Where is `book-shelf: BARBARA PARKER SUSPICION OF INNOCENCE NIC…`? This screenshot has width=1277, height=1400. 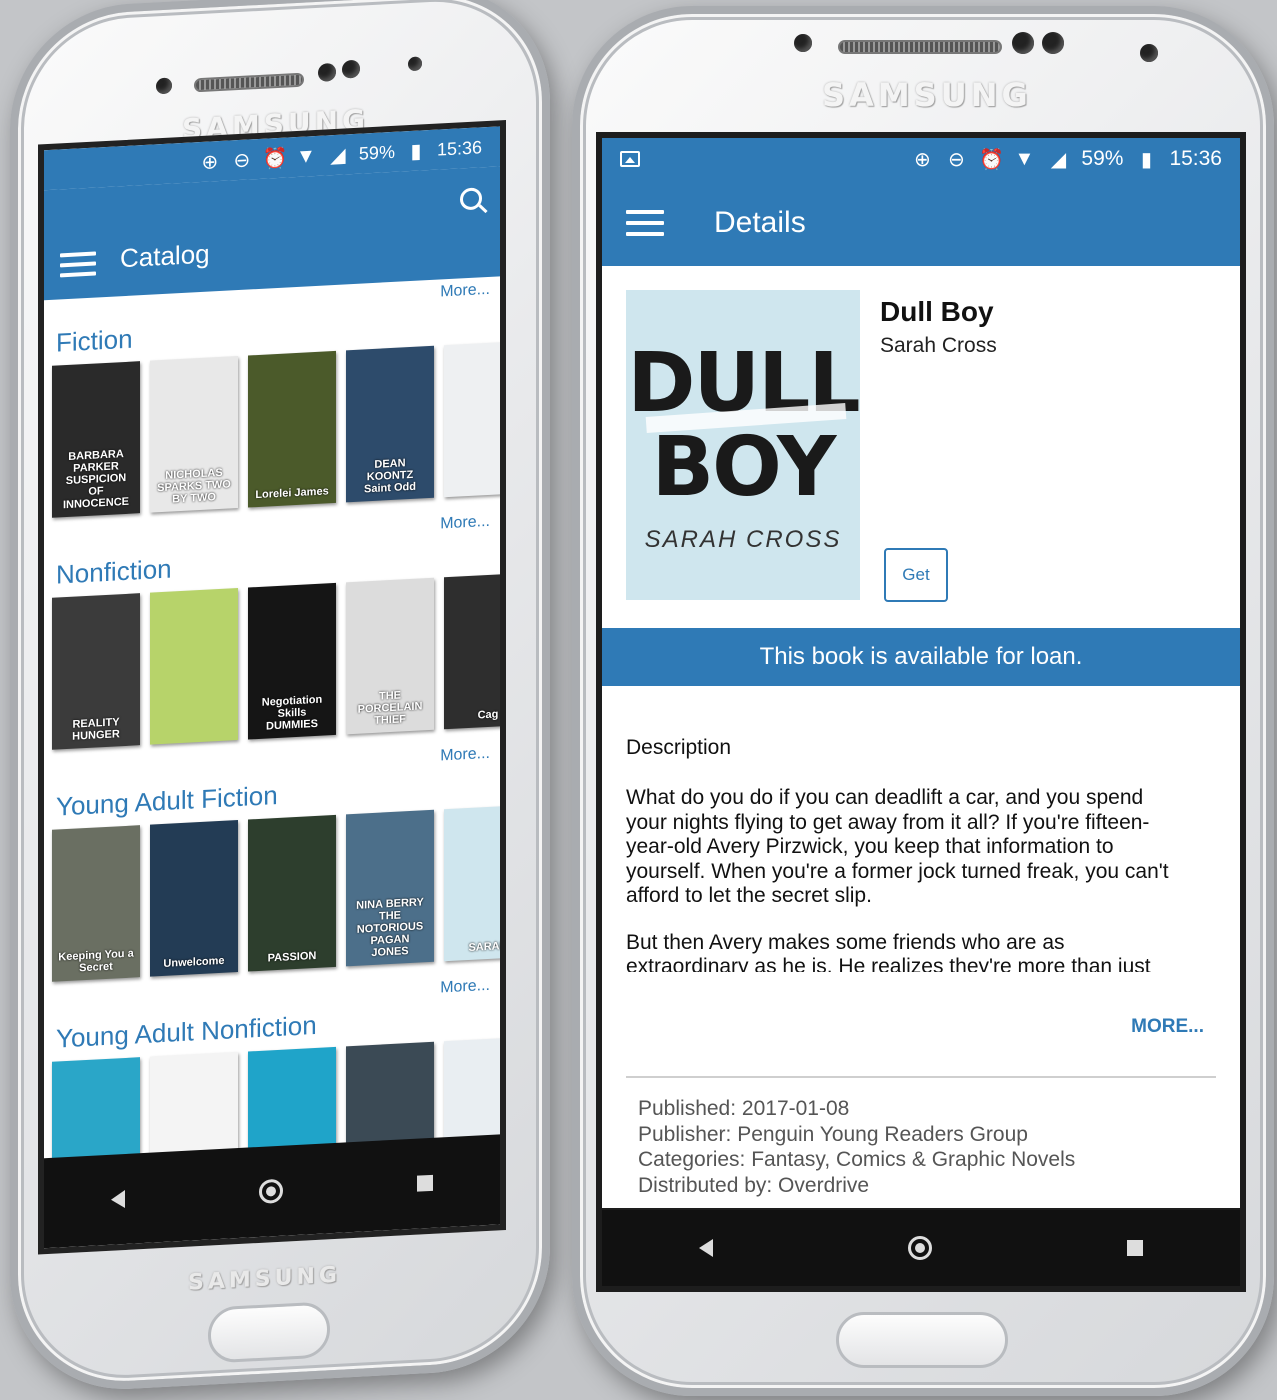 book-shelf: BARBARA PARKER SUSPICION OF INNOCENCE NIC… is located at coordinates (279, 429).